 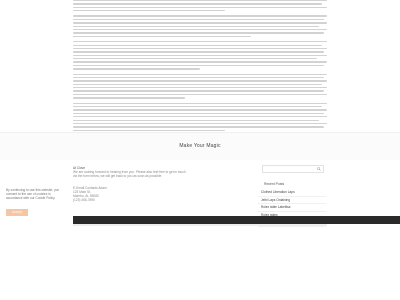 I want to click on recent-post-link: Rolex table Labellisa, so click(x=292, y=208).